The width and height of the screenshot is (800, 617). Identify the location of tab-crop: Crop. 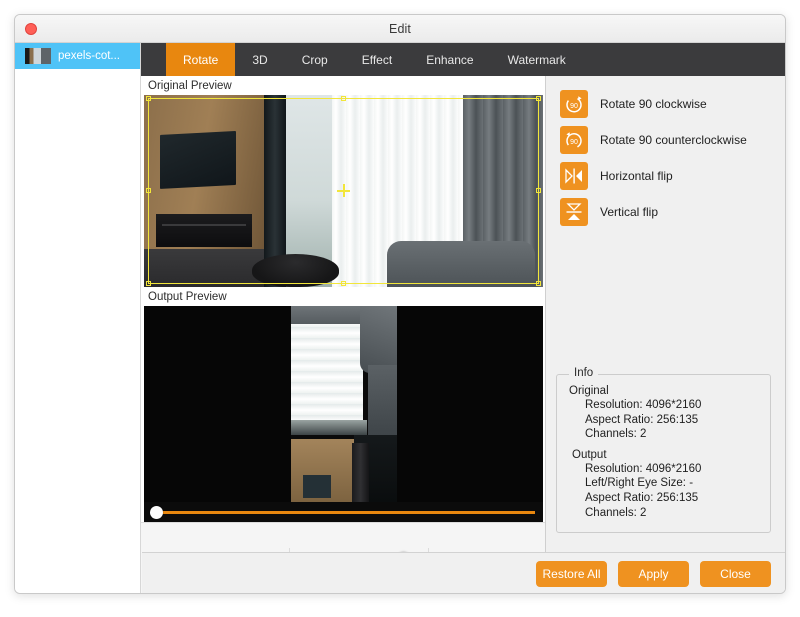
(315, 59).